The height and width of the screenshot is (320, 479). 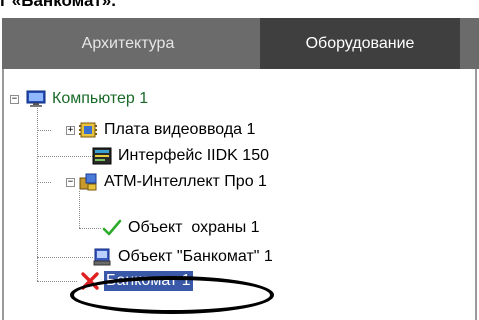 I want to click on tree-node-video-board: Плата видеоввода 1, so click(x=167, y=130).